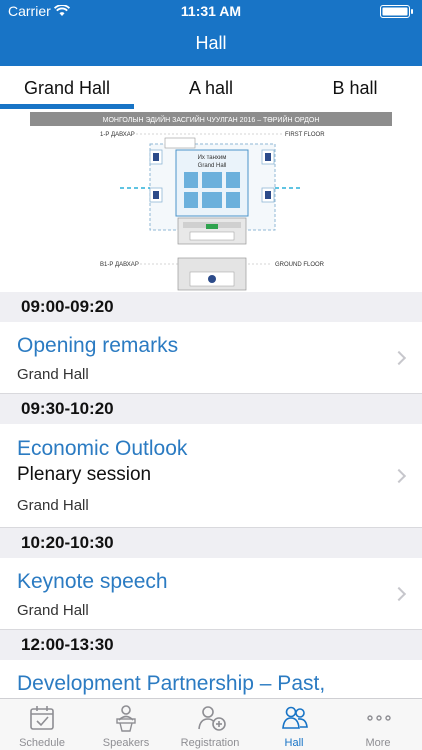 The width and height of the screenshot is (422, 750). Describe the element at coordinates (211, 594) in the screenshot. I see `schedule-item-keynote-speech: Keynote speech Grand Hall` at that location.